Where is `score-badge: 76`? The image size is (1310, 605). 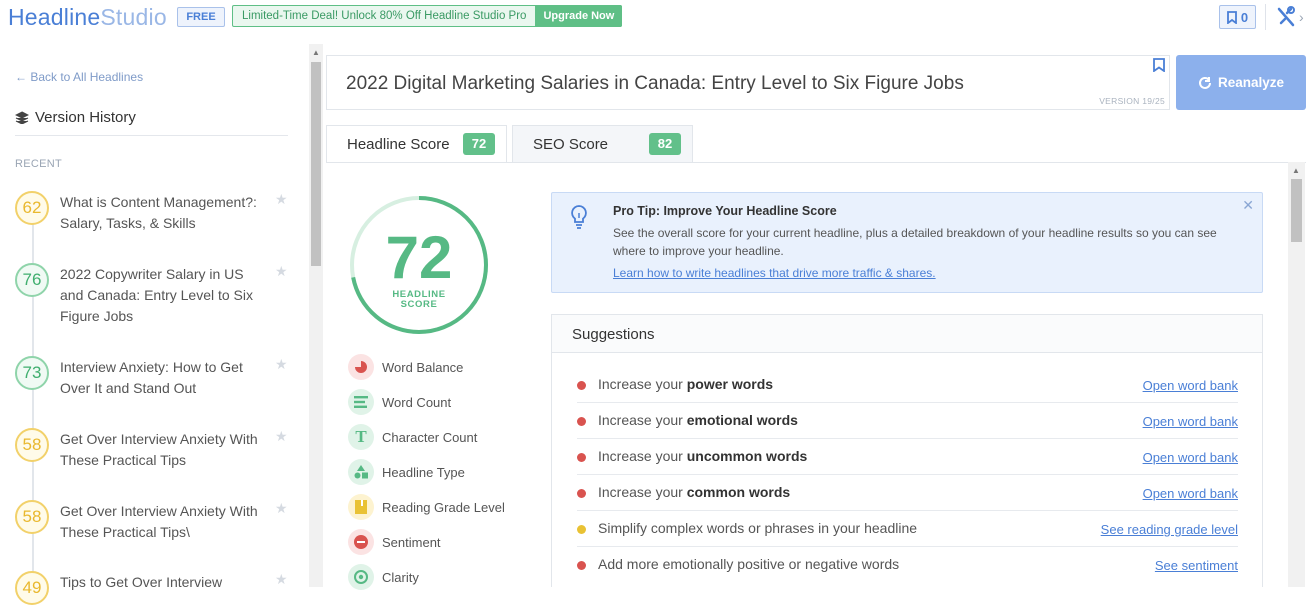 score-badge: 76 is located at coordinates (32, 280).